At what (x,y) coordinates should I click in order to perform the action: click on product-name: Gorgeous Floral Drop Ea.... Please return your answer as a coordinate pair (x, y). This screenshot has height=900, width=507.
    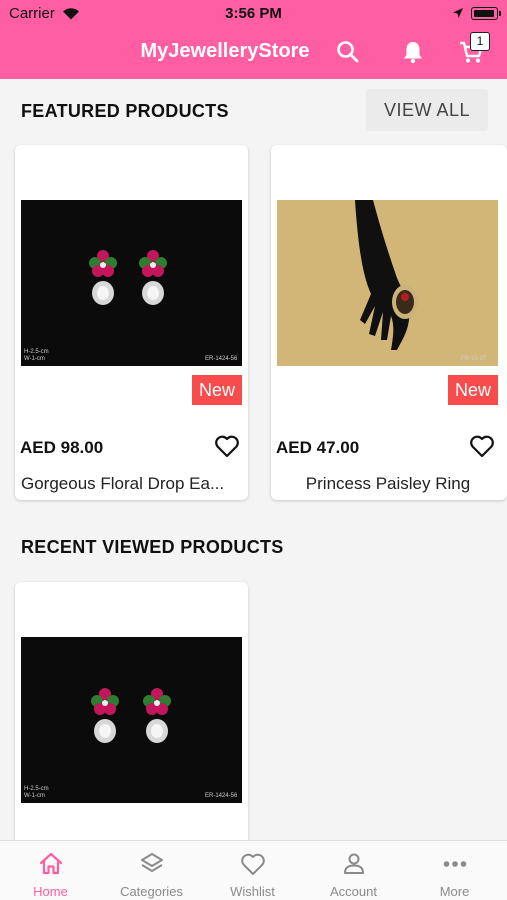
    Looking at the image, I should click on (123, 483).